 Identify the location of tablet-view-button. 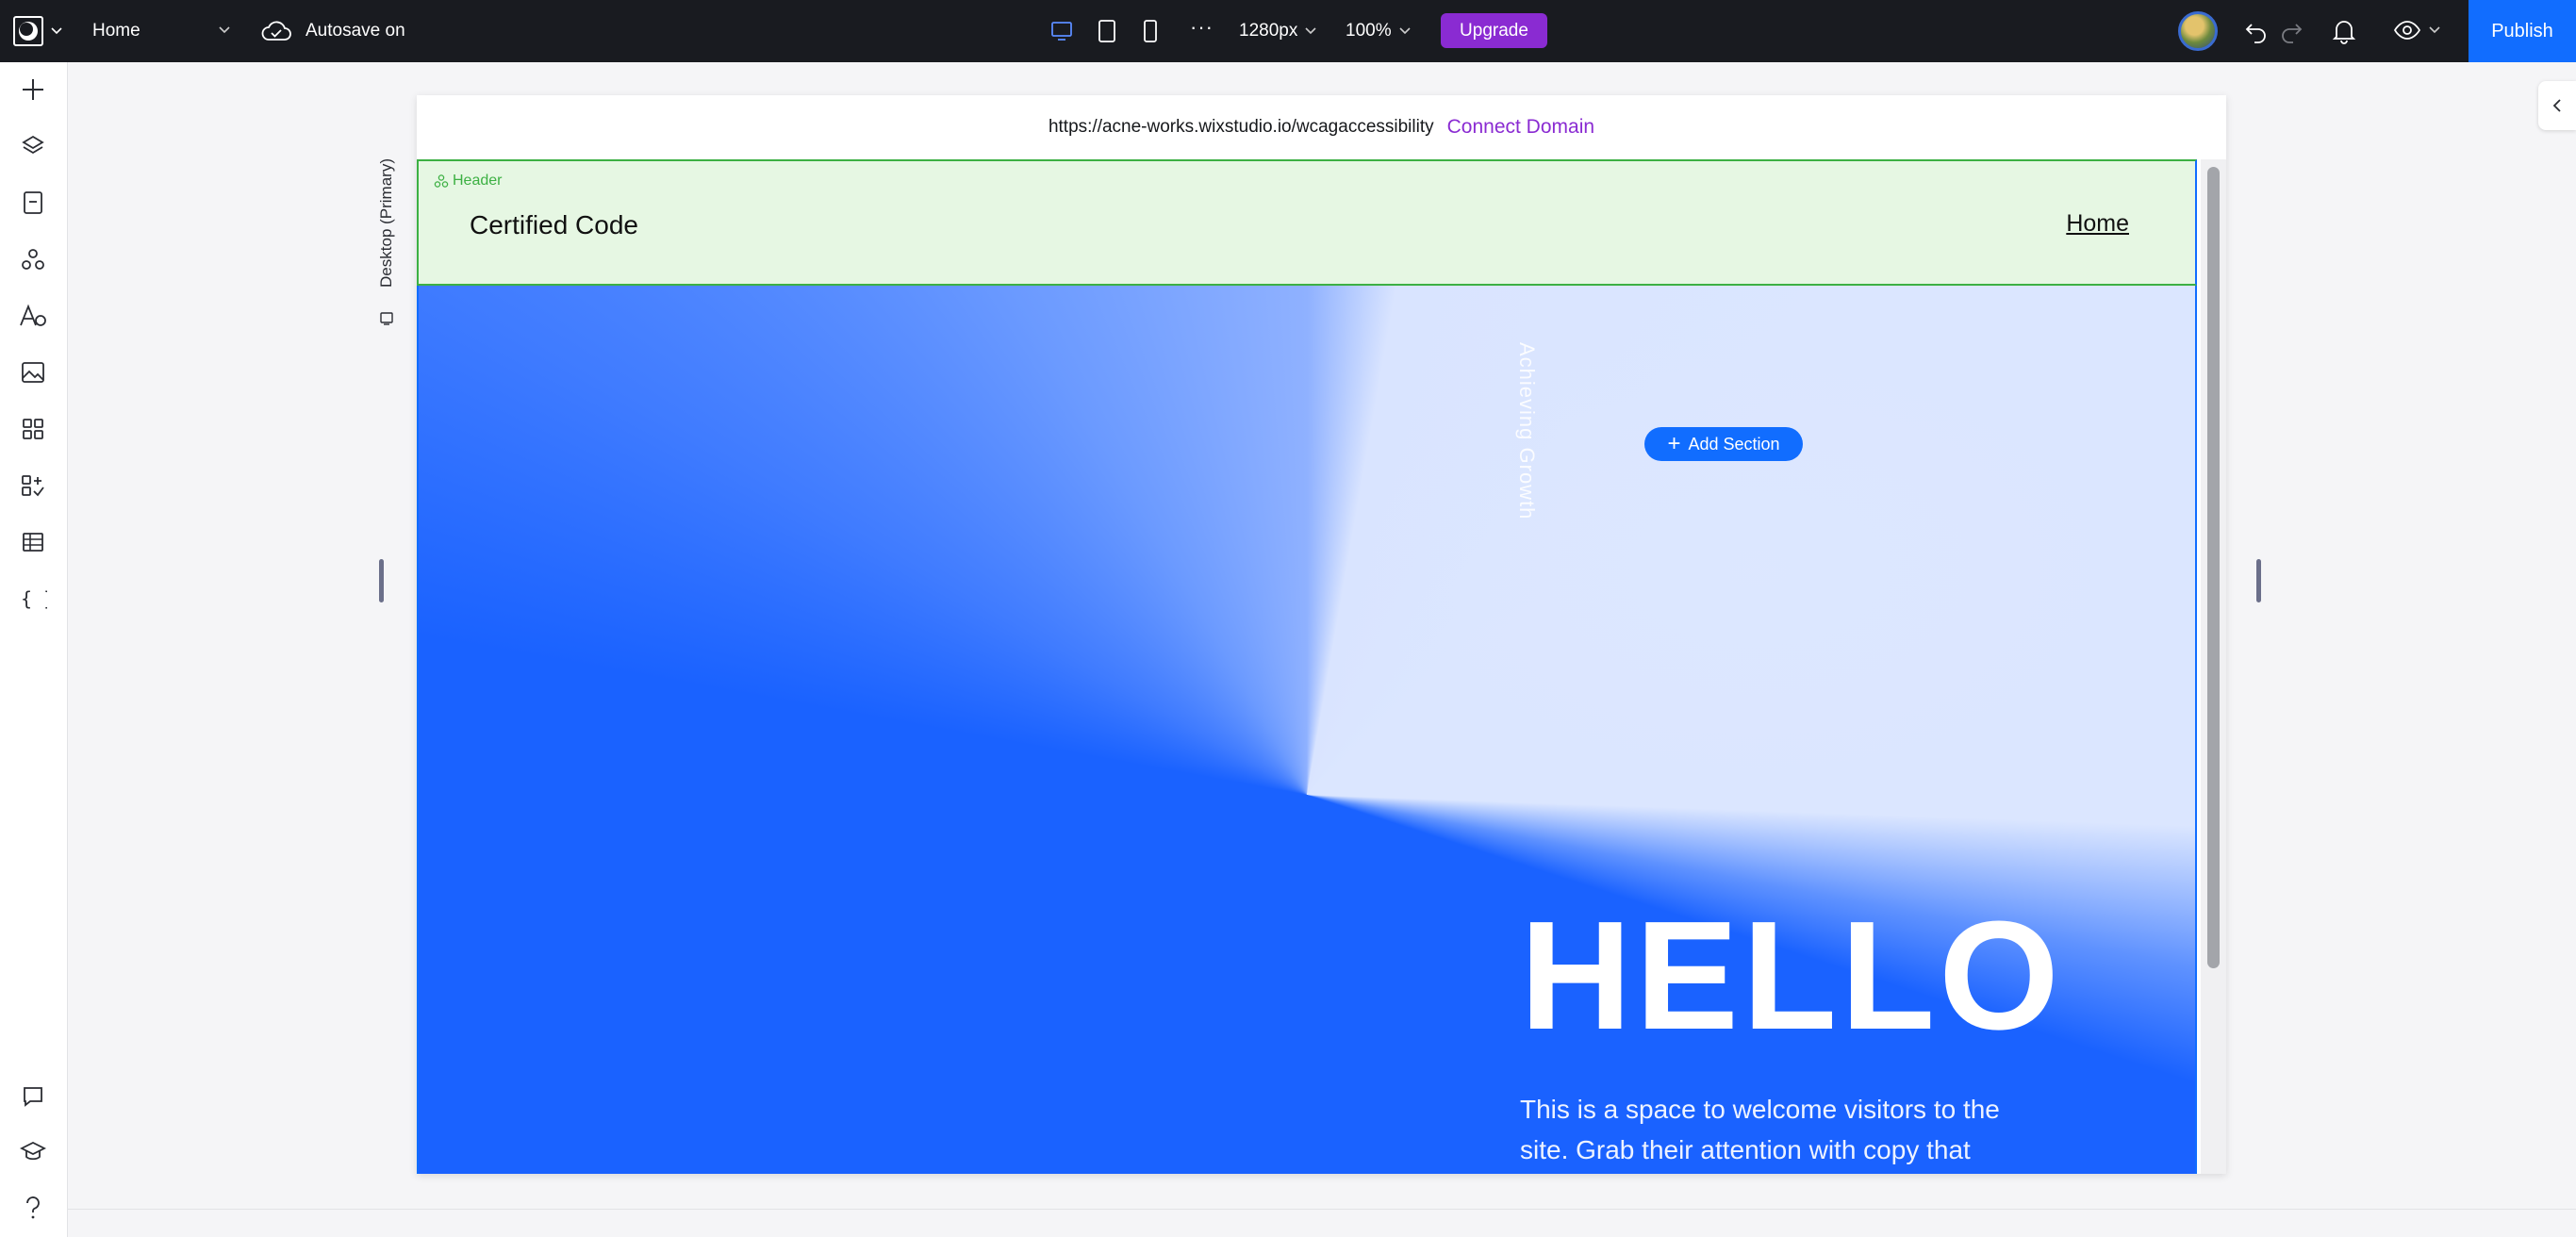
(1107, 31).